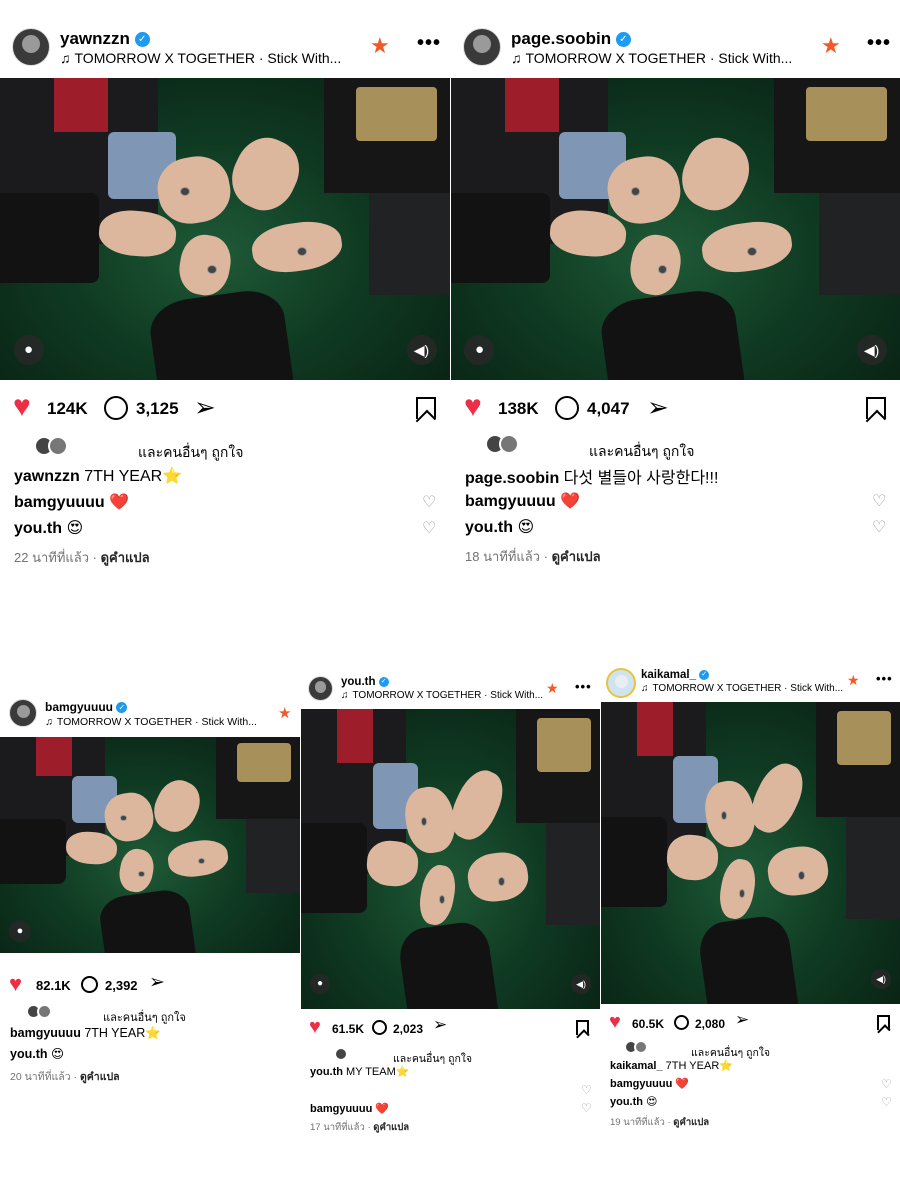  What do you see at coordinates (157, 409) in the screenshot?
I see `comment-count: 3,125` at bounding box center [157, 409].